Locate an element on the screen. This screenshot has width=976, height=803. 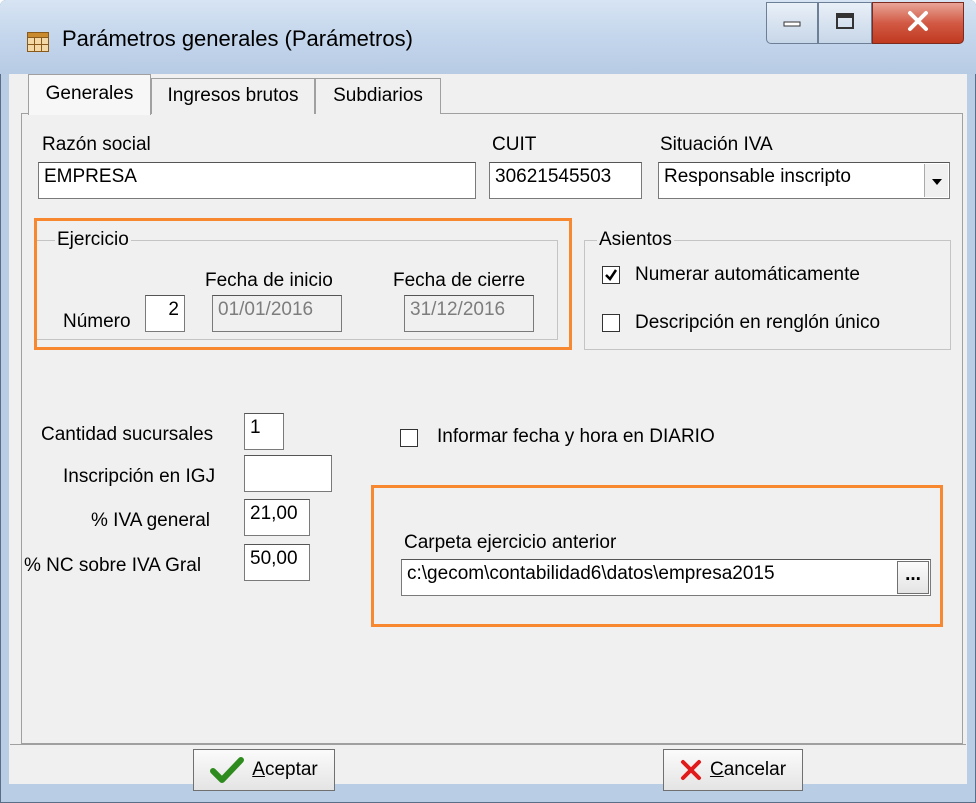
minimize-button is located at coordinates (792, 23).